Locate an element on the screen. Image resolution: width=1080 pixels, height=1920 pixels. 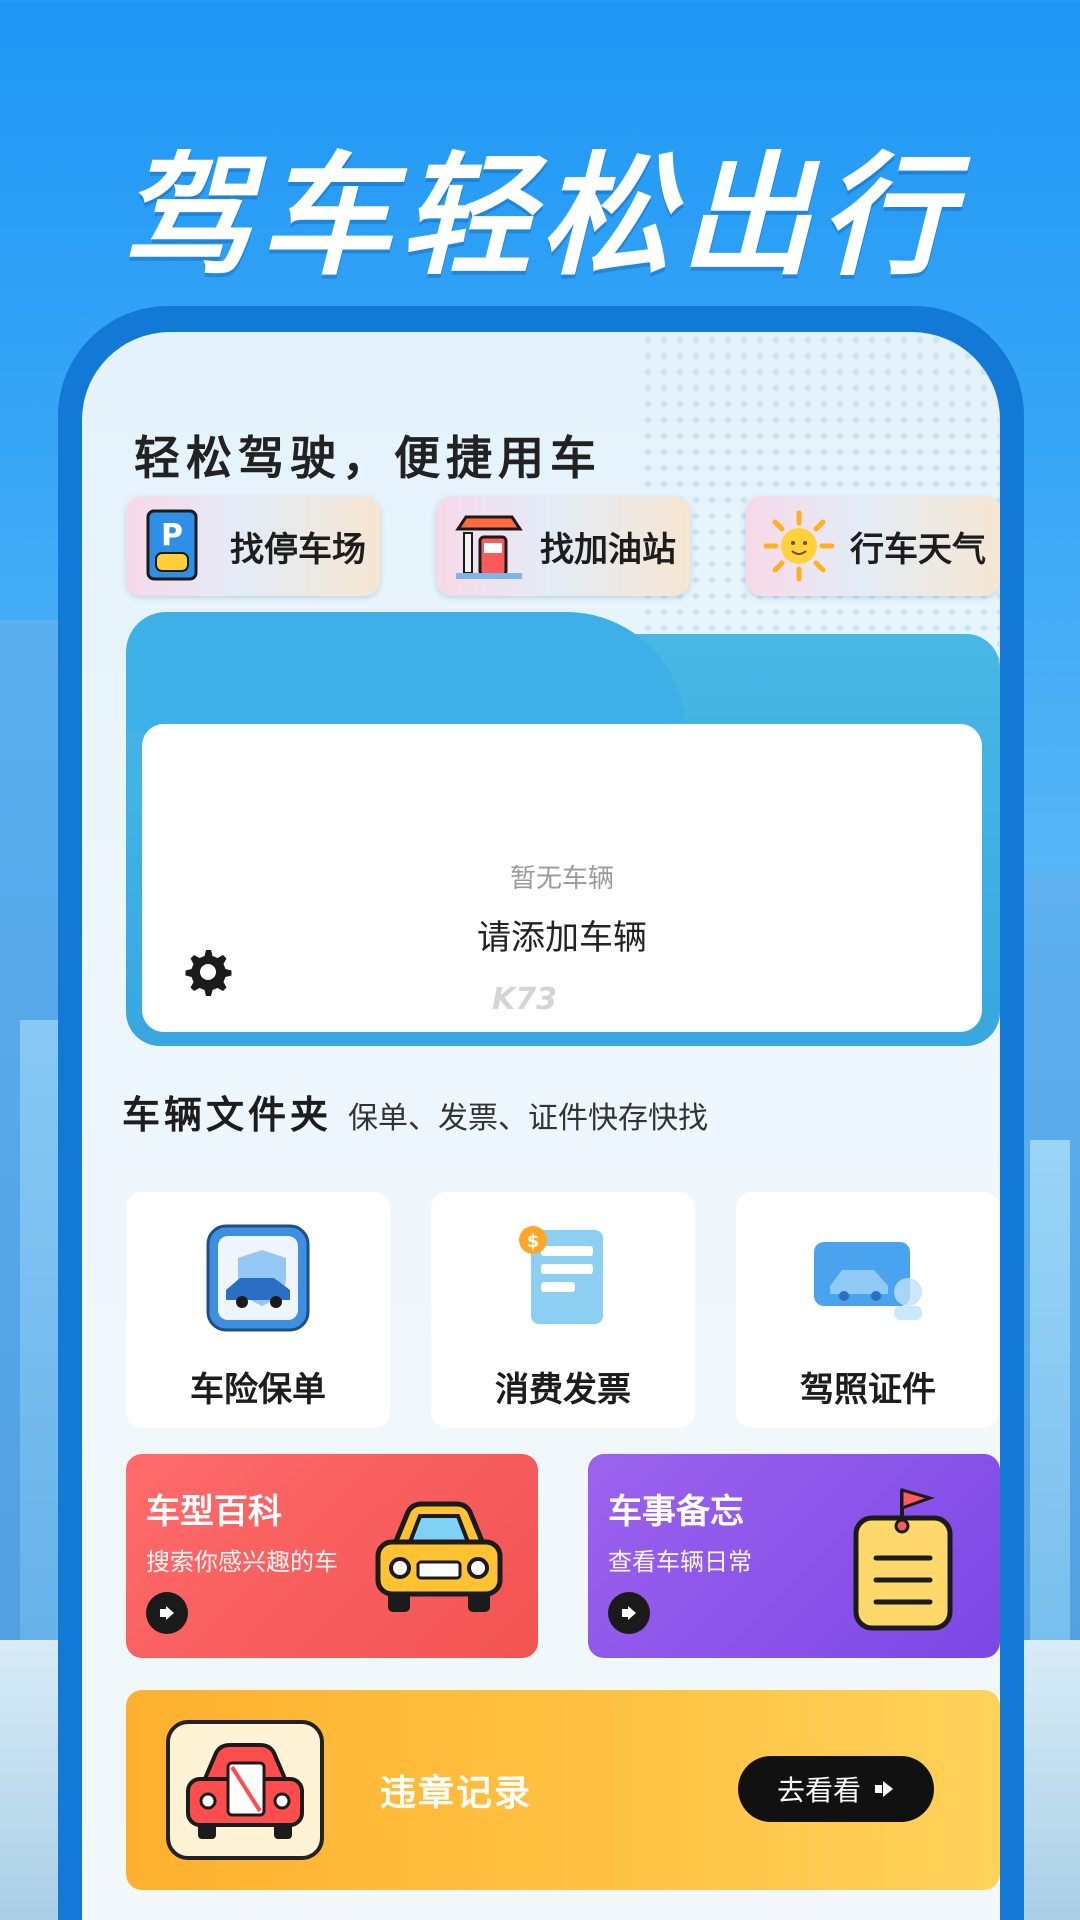
folder-item-label: 消费发票 is located at coordinates (563, 1390).